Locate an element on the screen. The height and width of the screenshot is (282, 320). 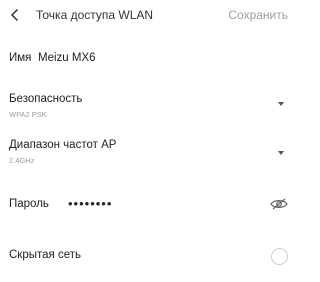
header: Точка доступа WLAN Сохранить is located at coordinates (150, 15).